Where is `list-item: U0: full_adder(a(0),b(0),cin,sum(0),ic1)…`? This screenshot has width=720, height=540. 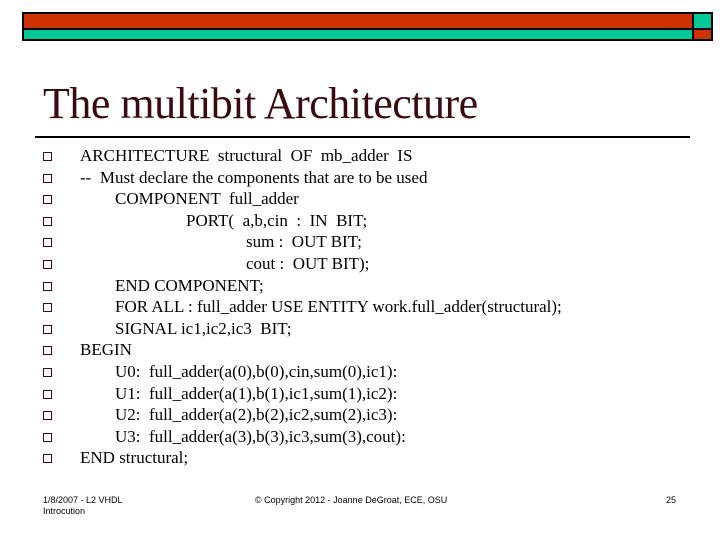
list-item: U0: full_adder(a(0),b(0),cin,sum(0),ic1)… is located at coordinates (360, 373).